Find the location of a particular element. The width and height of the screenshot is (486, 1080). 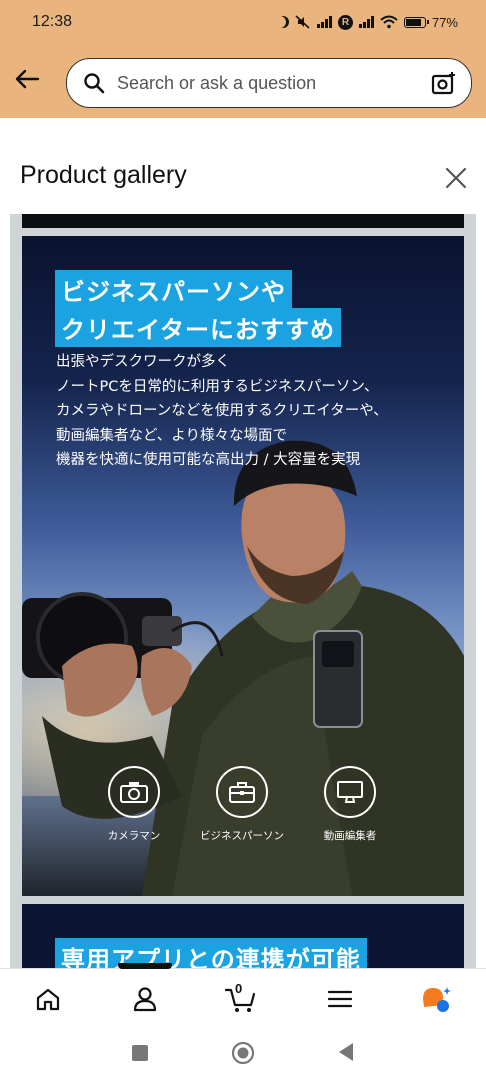

search-input: Search or ask a question is located at coordinates (269, 83).